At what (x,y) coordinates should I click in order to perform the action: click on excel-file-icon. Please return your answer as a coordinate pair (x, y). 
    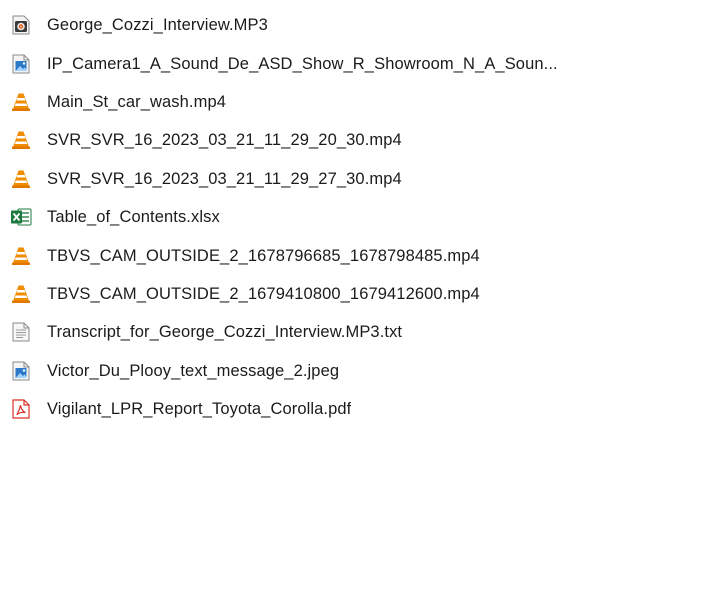
    Looking at the image, I should click on (21, 217).